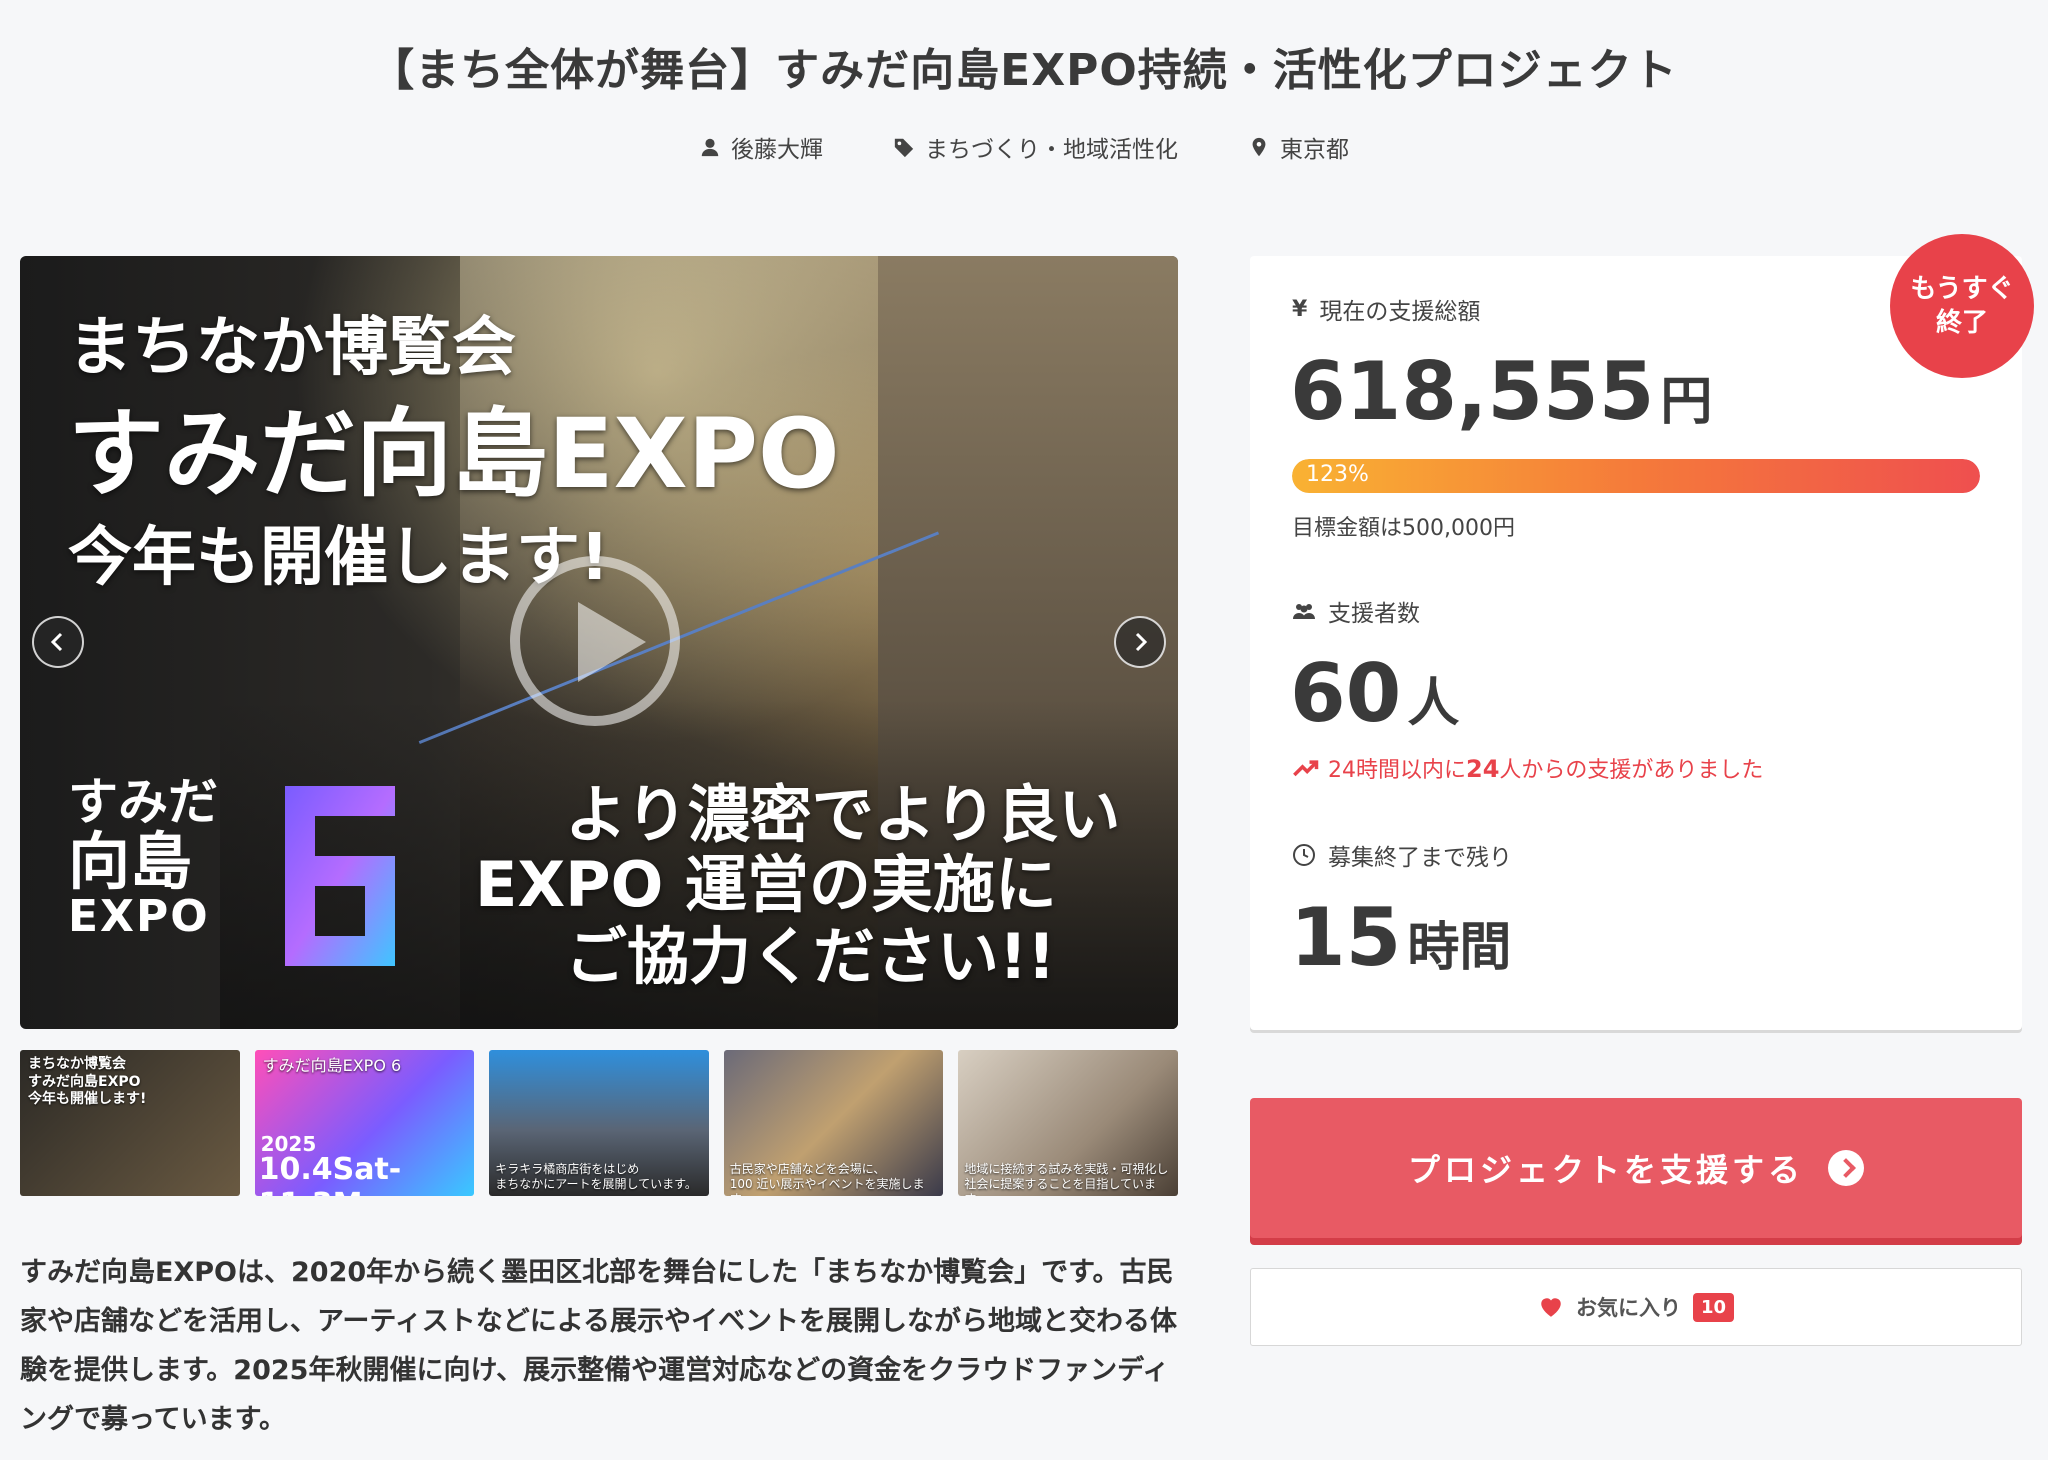 This screenshot has width=2048, height=1460. I want to click on project-meta: 後藤大輝 まちづくり・地域活性化 東京都, so click(1024, 147).